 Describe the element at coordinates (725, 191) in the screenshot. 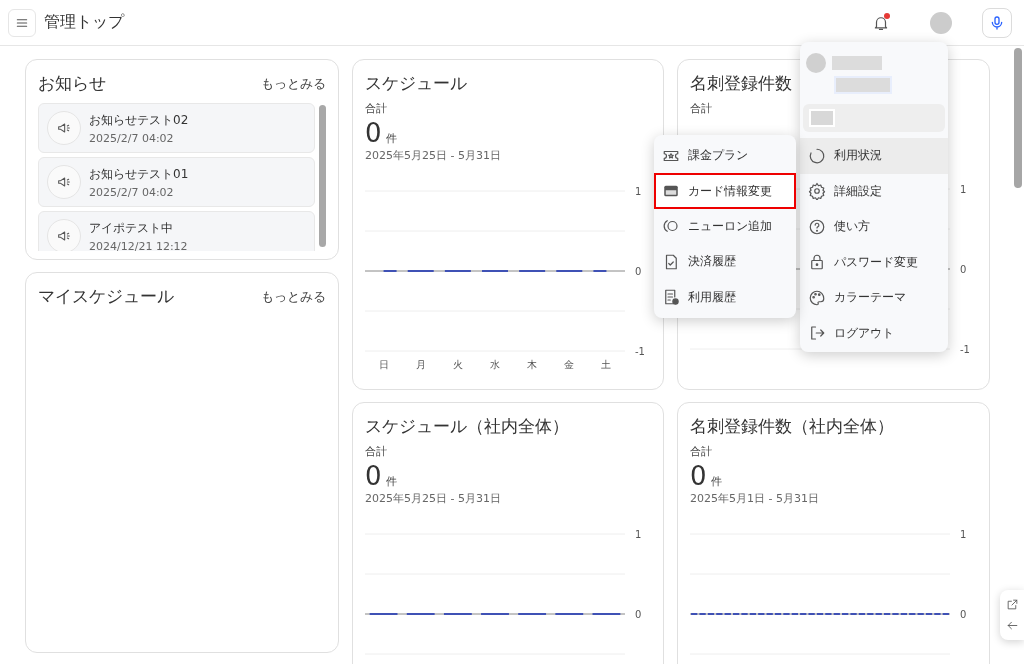

I see `menu-item: カード情報変更` at that location.